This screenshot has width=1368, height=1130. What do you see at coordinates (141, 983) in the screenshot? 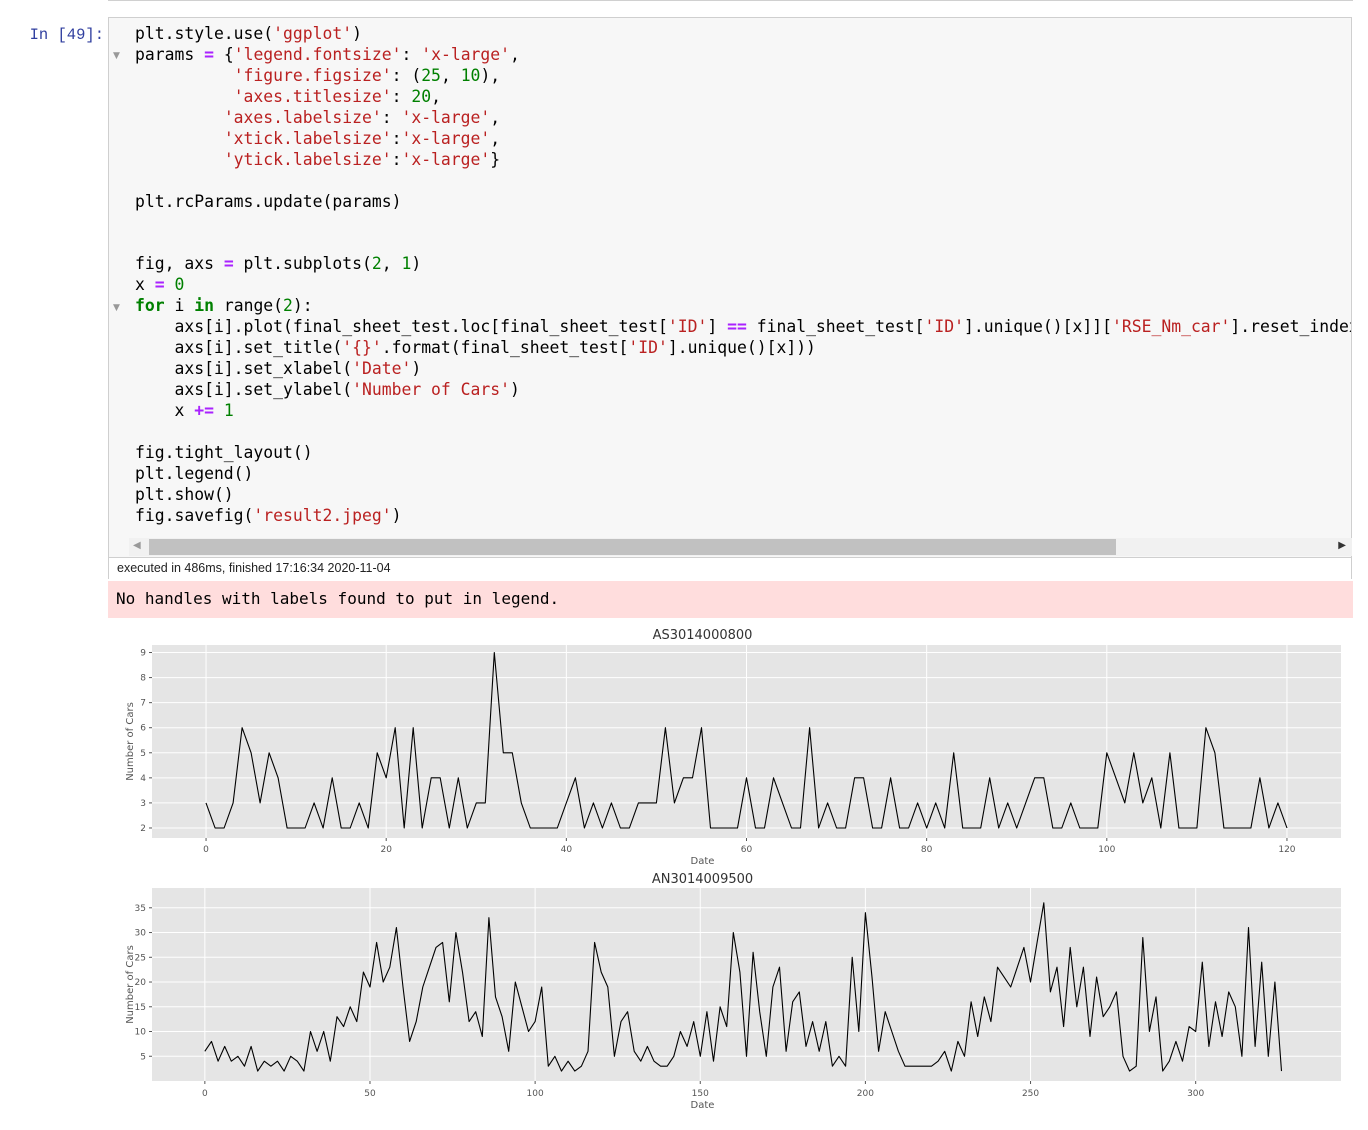
I see `y-tick-label: 20` at bounding box center [141, 983].